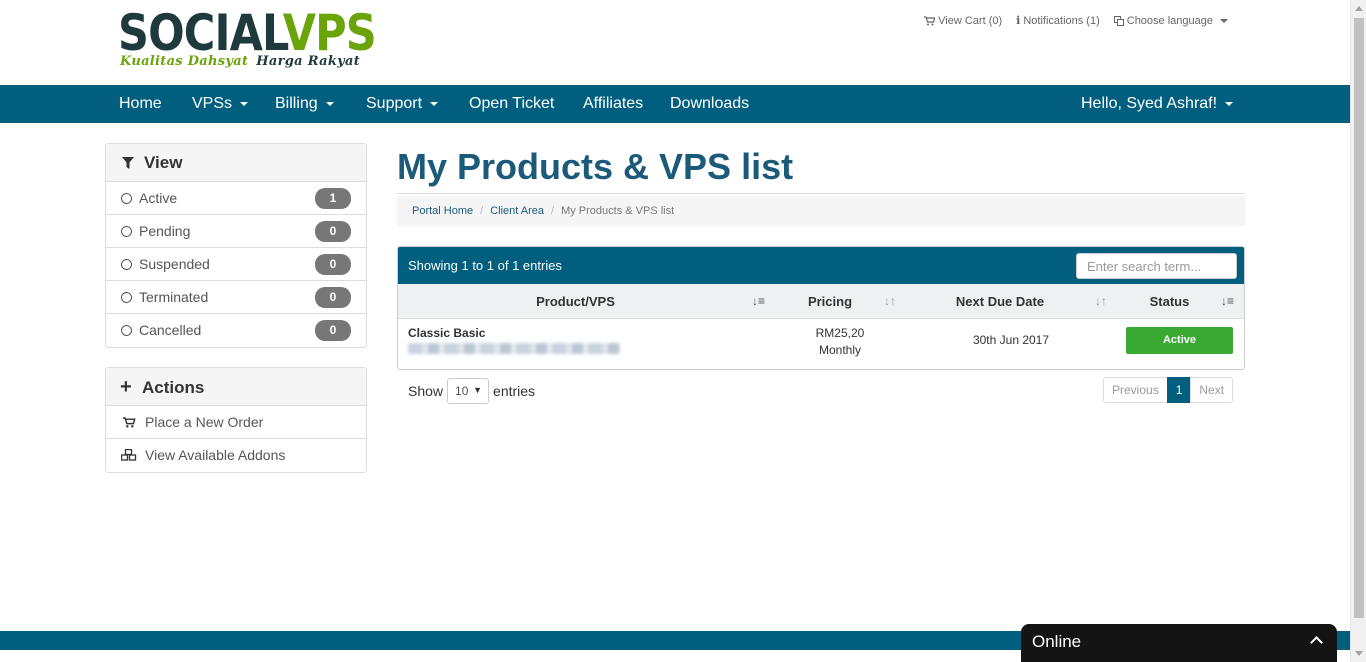  I want to click on notifications-label: Notifications (1), so click(1061, 20).